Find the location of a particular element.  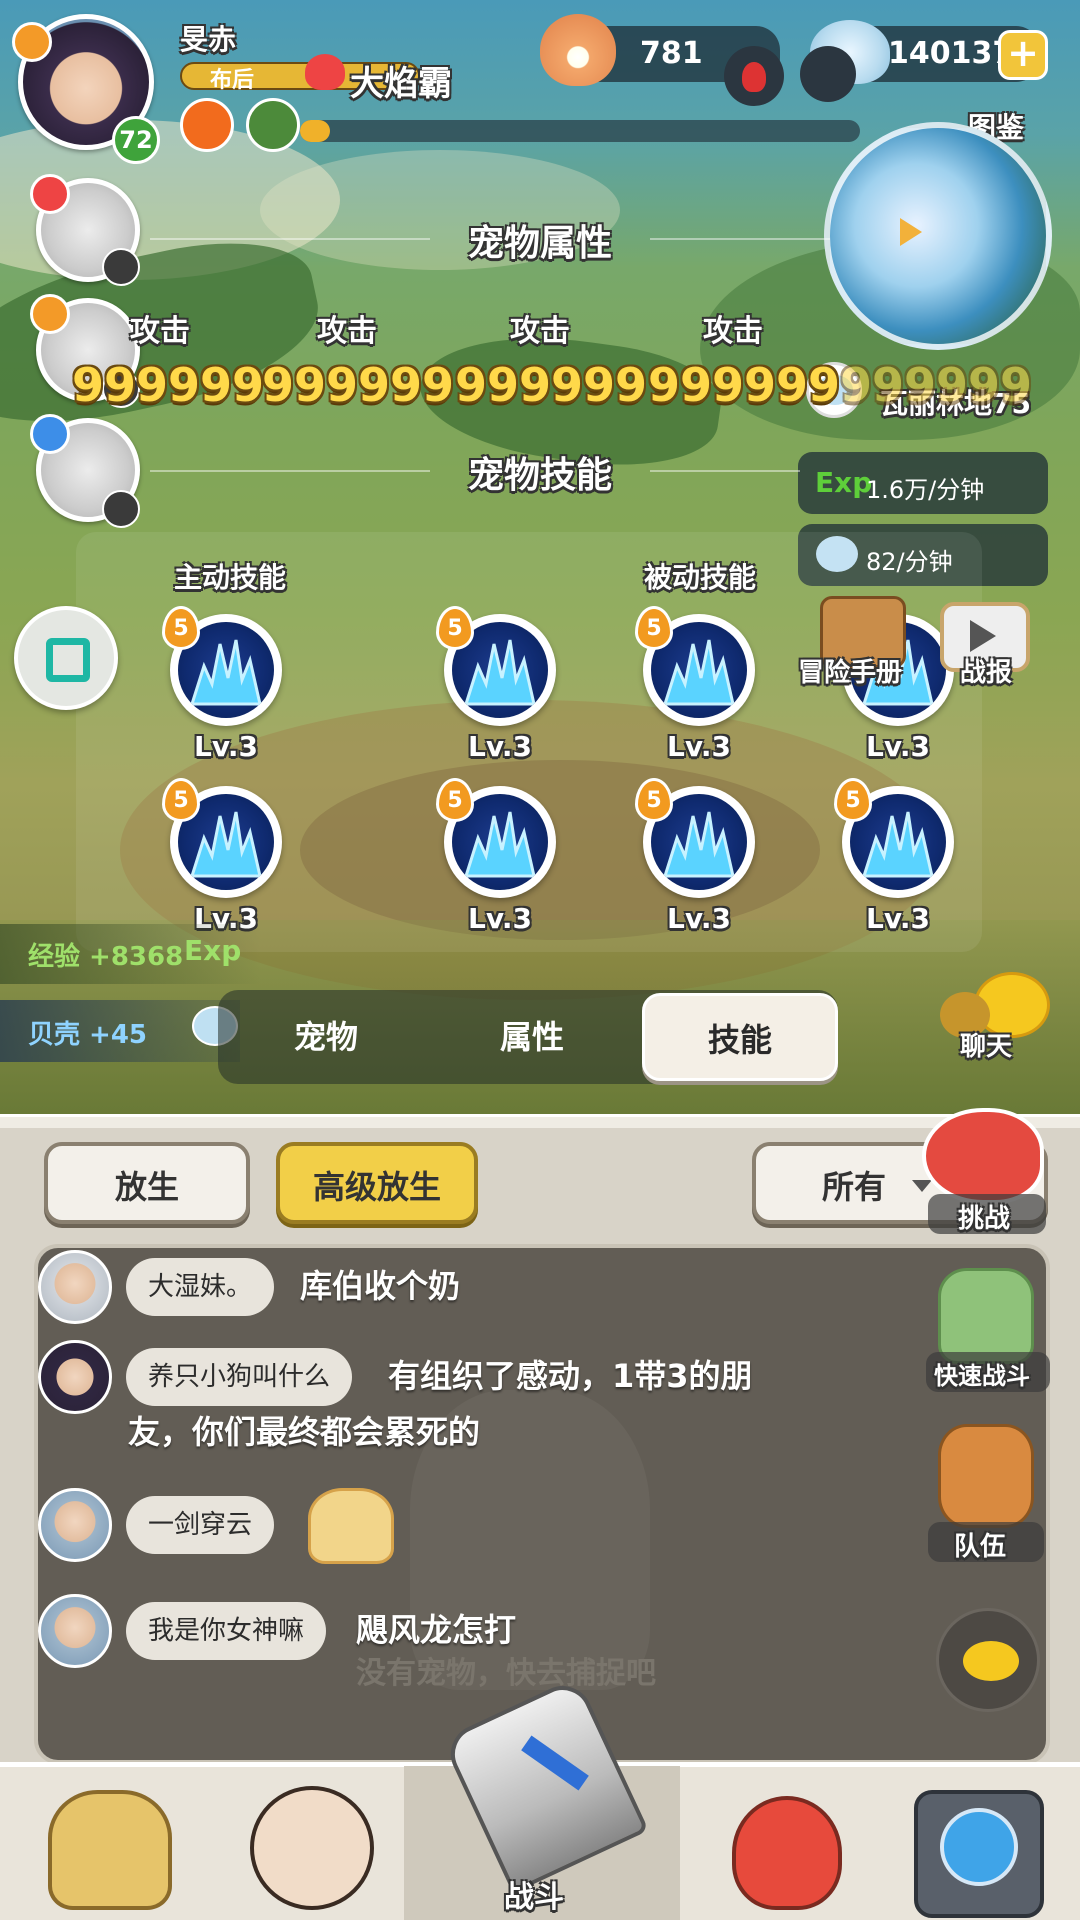

attr-value-1: 999999 is located at coordinates (168, 385).